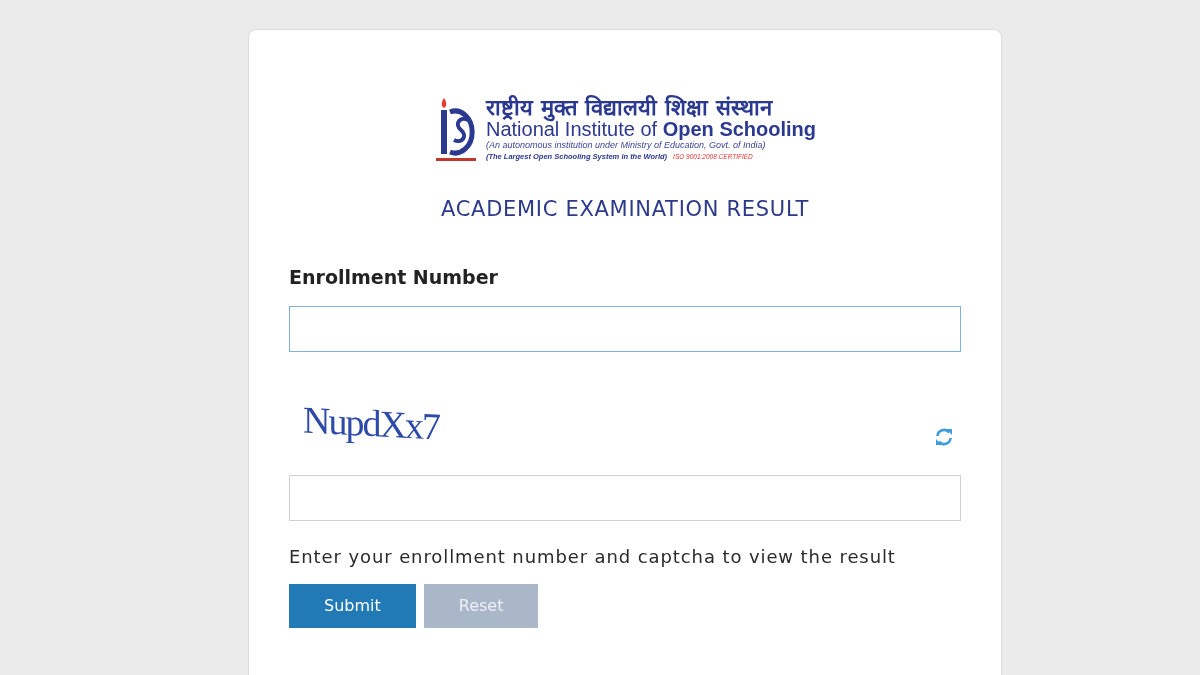 This screenshot has width=1200, height=675. What do you see at coordinates (625, 145) in the screenshot?
I see `institute-subtitle: (An autonomous institution under Ministry of Education, Govt. of India)` at bounding box center [625, 145].